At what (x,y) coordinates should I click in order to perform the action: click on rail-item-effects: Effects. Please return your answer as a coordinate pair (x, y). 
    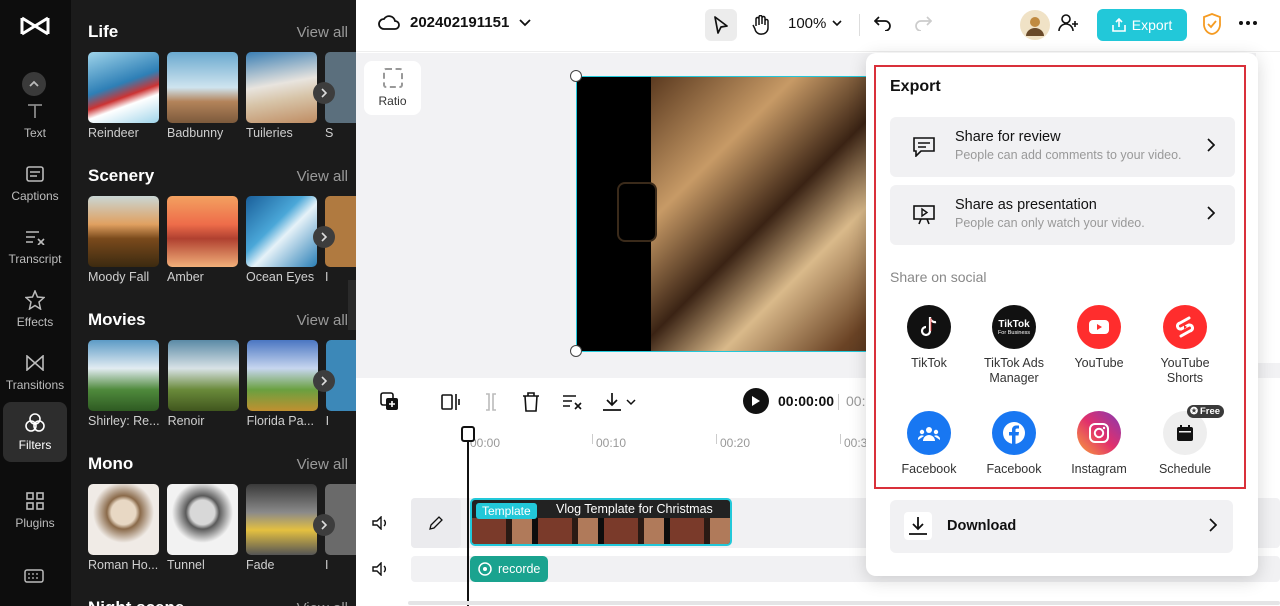
    Looking at the image, I should click on (35, 309).